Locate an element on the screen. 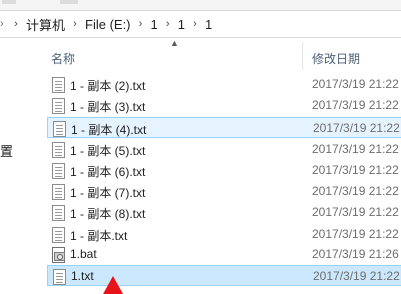  breadcrumb-folder-2: 1 is located at coordinates (181, 24).